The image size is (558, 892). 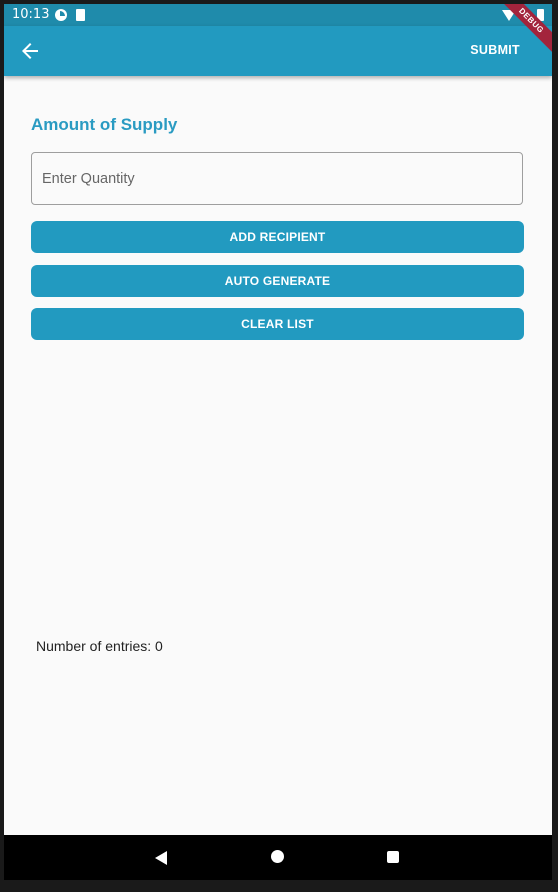 I want to click on auto-generate-button: AUTO GENERATE, so click(x=277, y=281).